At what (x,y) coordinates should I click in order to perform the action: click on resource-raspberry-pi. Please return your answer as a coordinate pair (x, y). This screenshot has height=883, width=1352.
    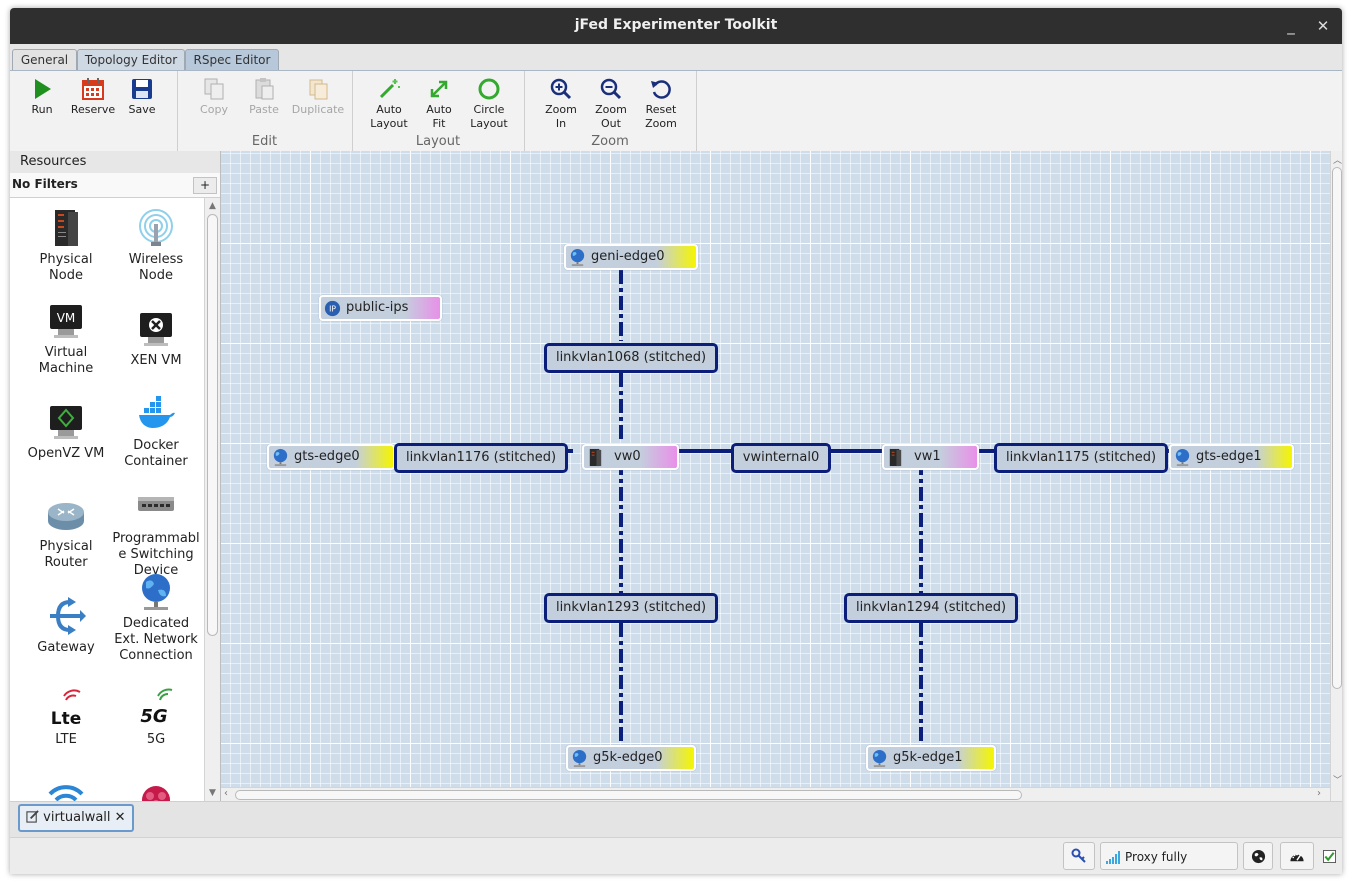
    Looking at the image, I should click on (156, 789).